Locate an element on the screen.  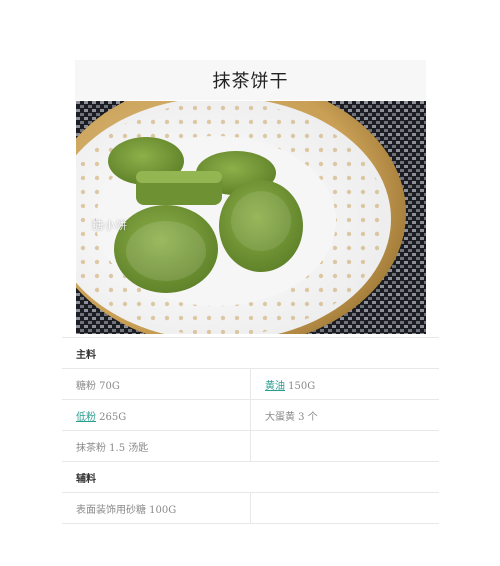
ingredient-link-low-flour: 低粉 is located at coordinates (86, 417).